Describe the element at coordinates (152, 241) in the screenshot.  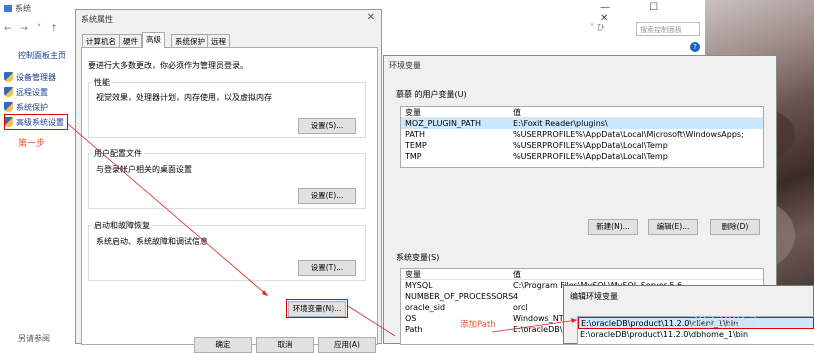
I see `startup-desc: 系统启动、系统故障和调试信息` at that location.